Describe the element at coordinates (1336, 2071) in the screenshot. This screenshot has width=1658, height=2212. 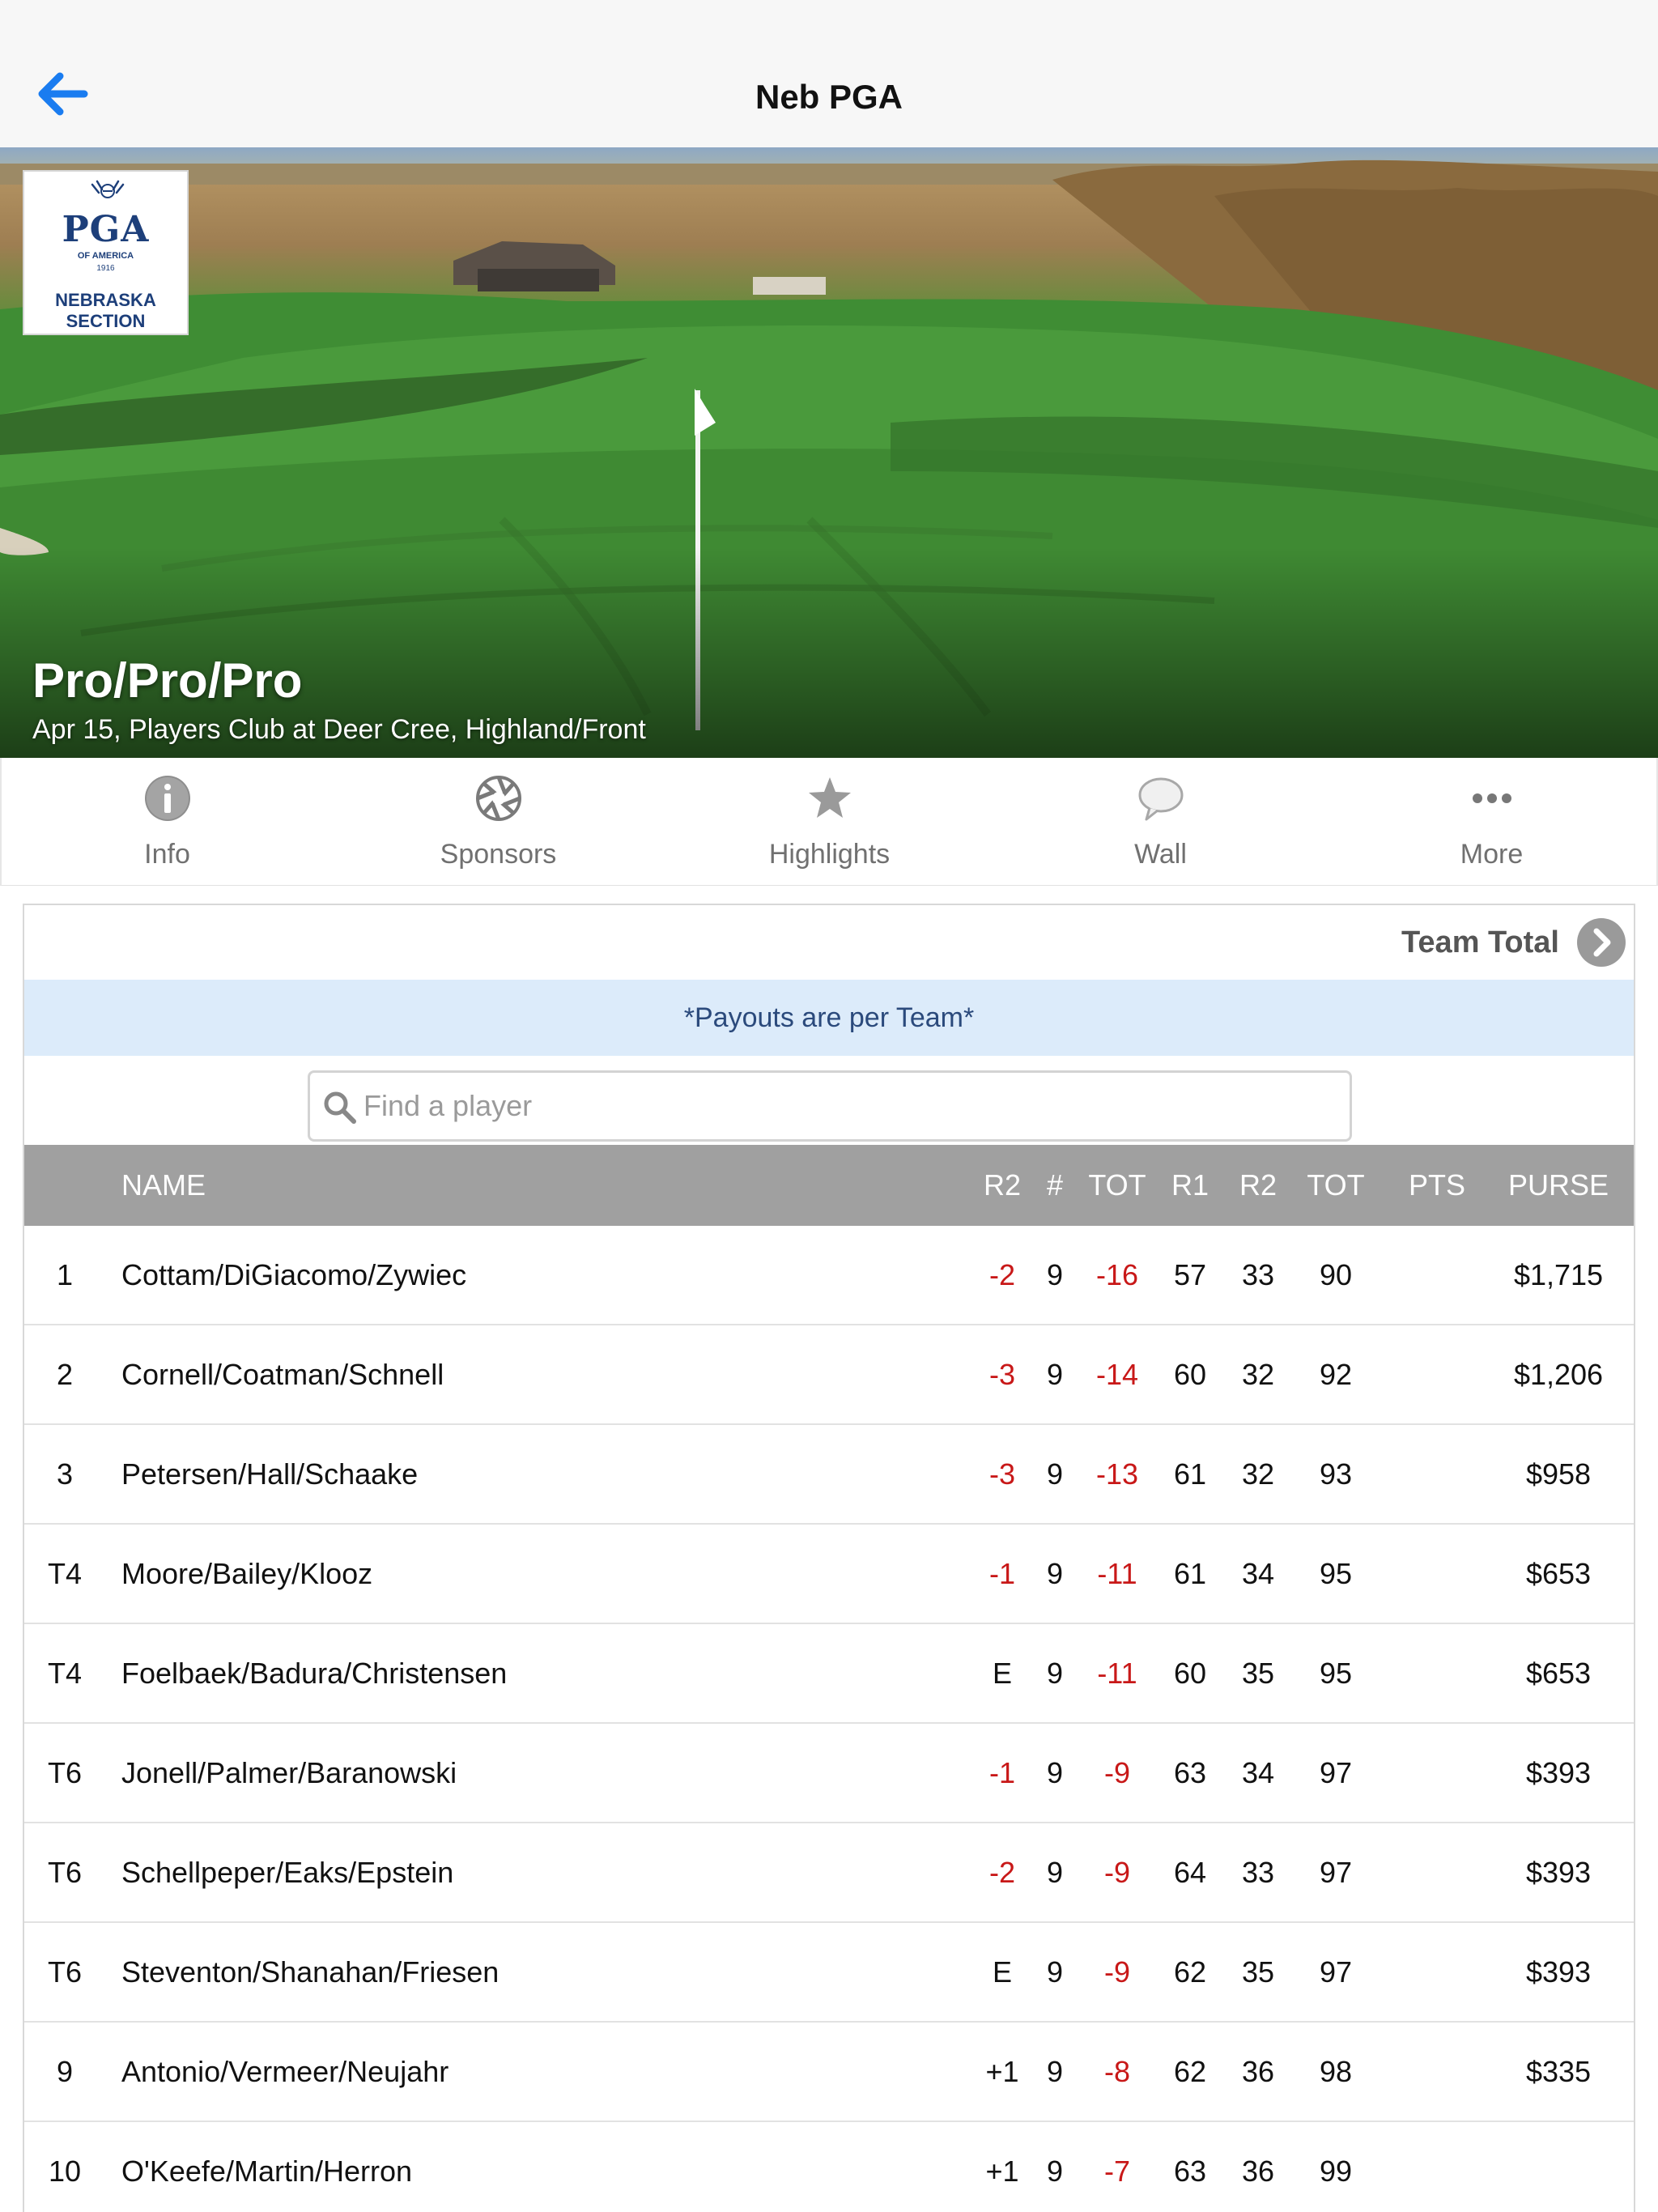
I see `total-strokes: 98` at that location.